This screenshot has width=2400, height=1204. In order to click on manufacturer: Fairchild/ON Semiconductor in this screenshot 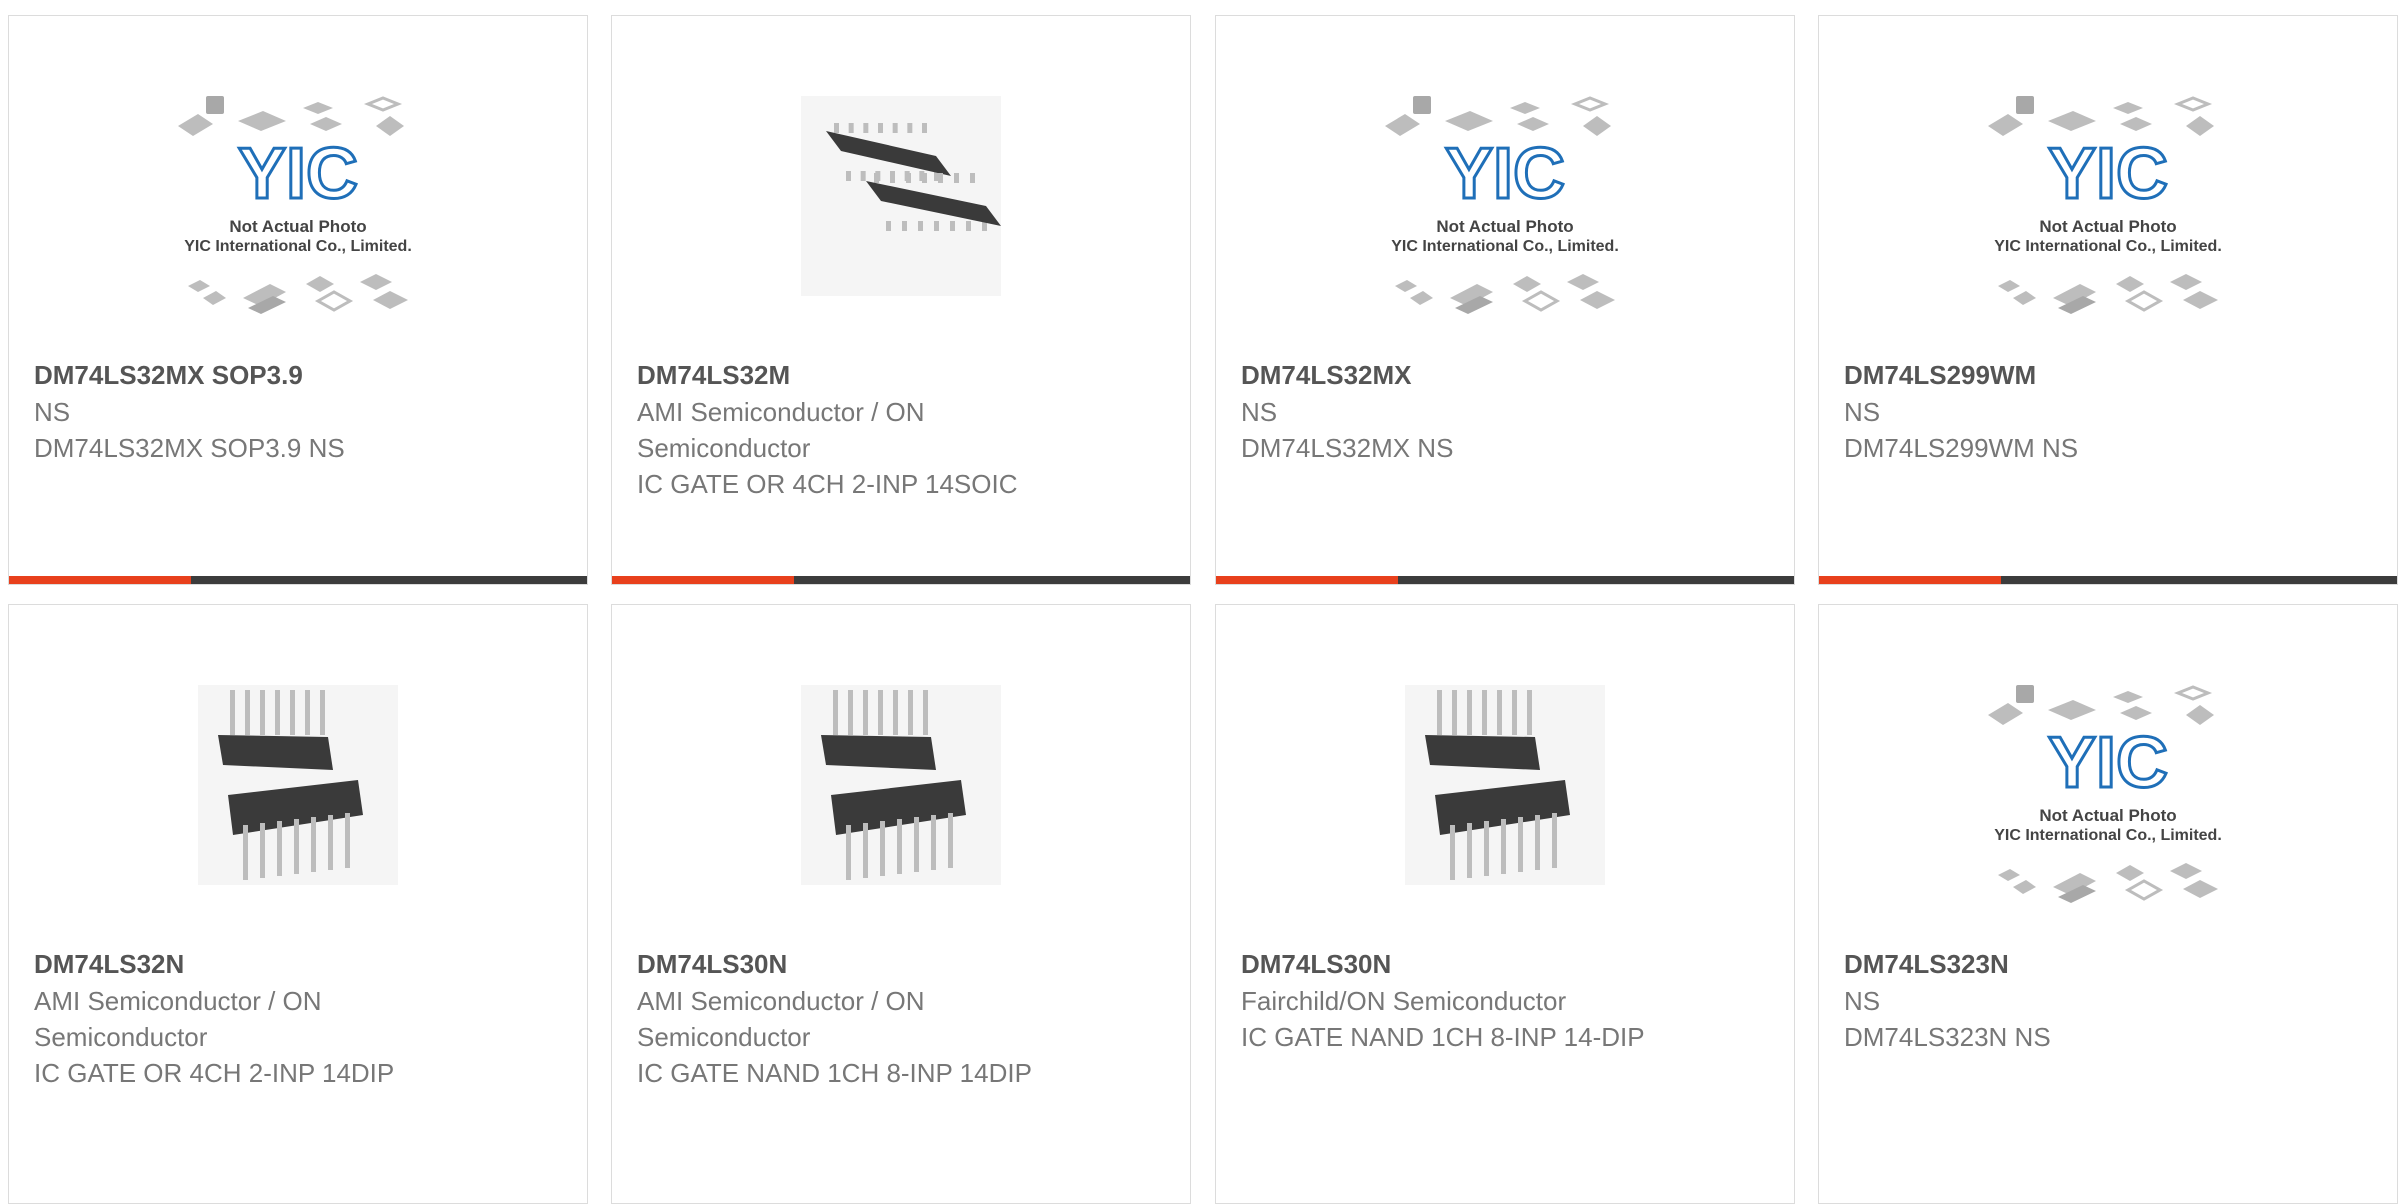, I will do `click(1404, 1001)`.